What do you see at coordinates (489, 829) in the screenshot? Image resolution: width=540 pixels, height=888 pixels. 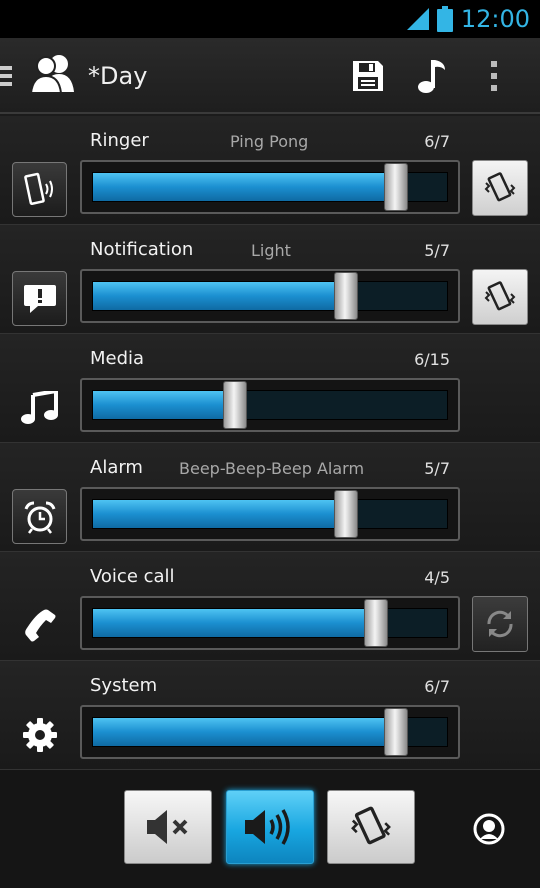 I see `circle-icon` at bounding box center [489, 829].